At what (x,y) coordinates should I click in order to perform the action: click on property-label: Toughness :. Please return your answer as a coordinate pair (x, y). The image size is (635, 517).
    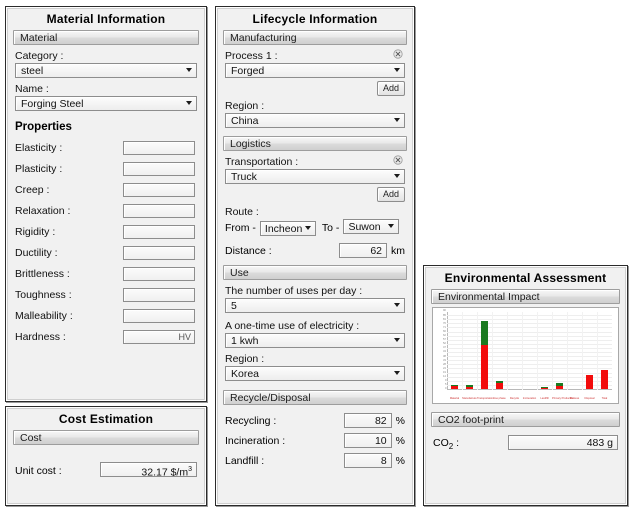
    Looking at the image, I should click on (43, 294).